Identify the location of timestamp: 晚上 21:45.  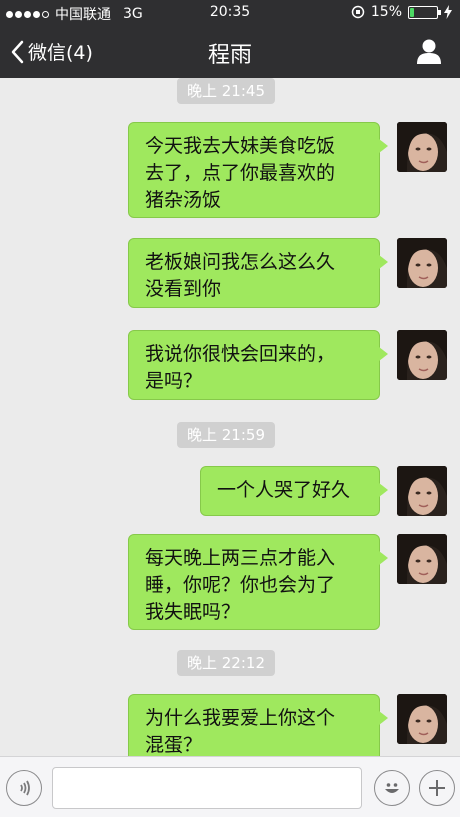
(226, 91).